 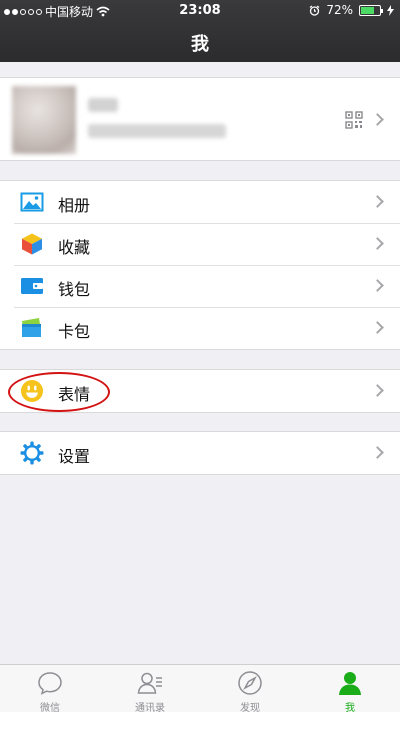 What do you see at coordinates (149, 683) in the screenshot?
I see `contacts-icon` at bounding box center [149, 683].